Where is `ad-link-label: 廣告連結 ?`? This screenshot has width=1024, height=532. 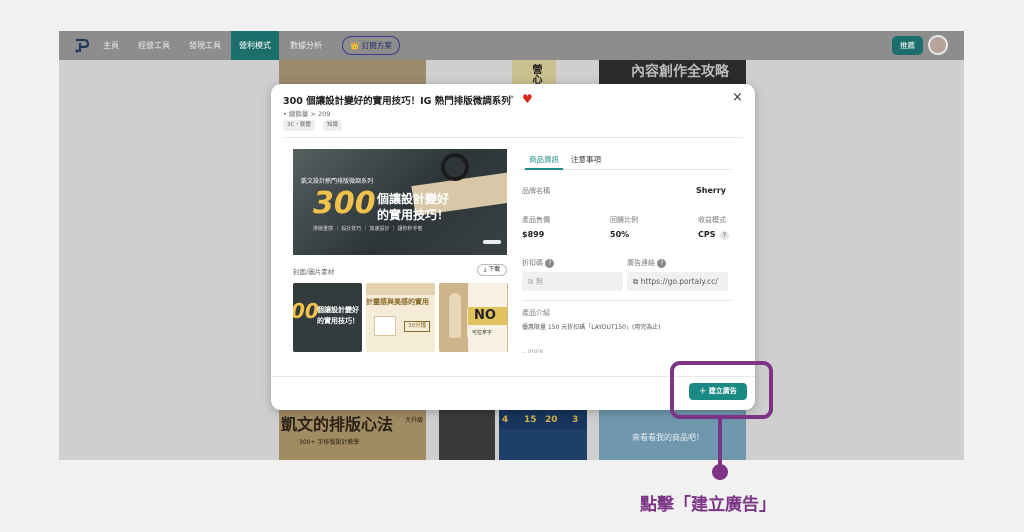
ad-link-label: 廣告連結 ? is located at coordinates (647, 263).